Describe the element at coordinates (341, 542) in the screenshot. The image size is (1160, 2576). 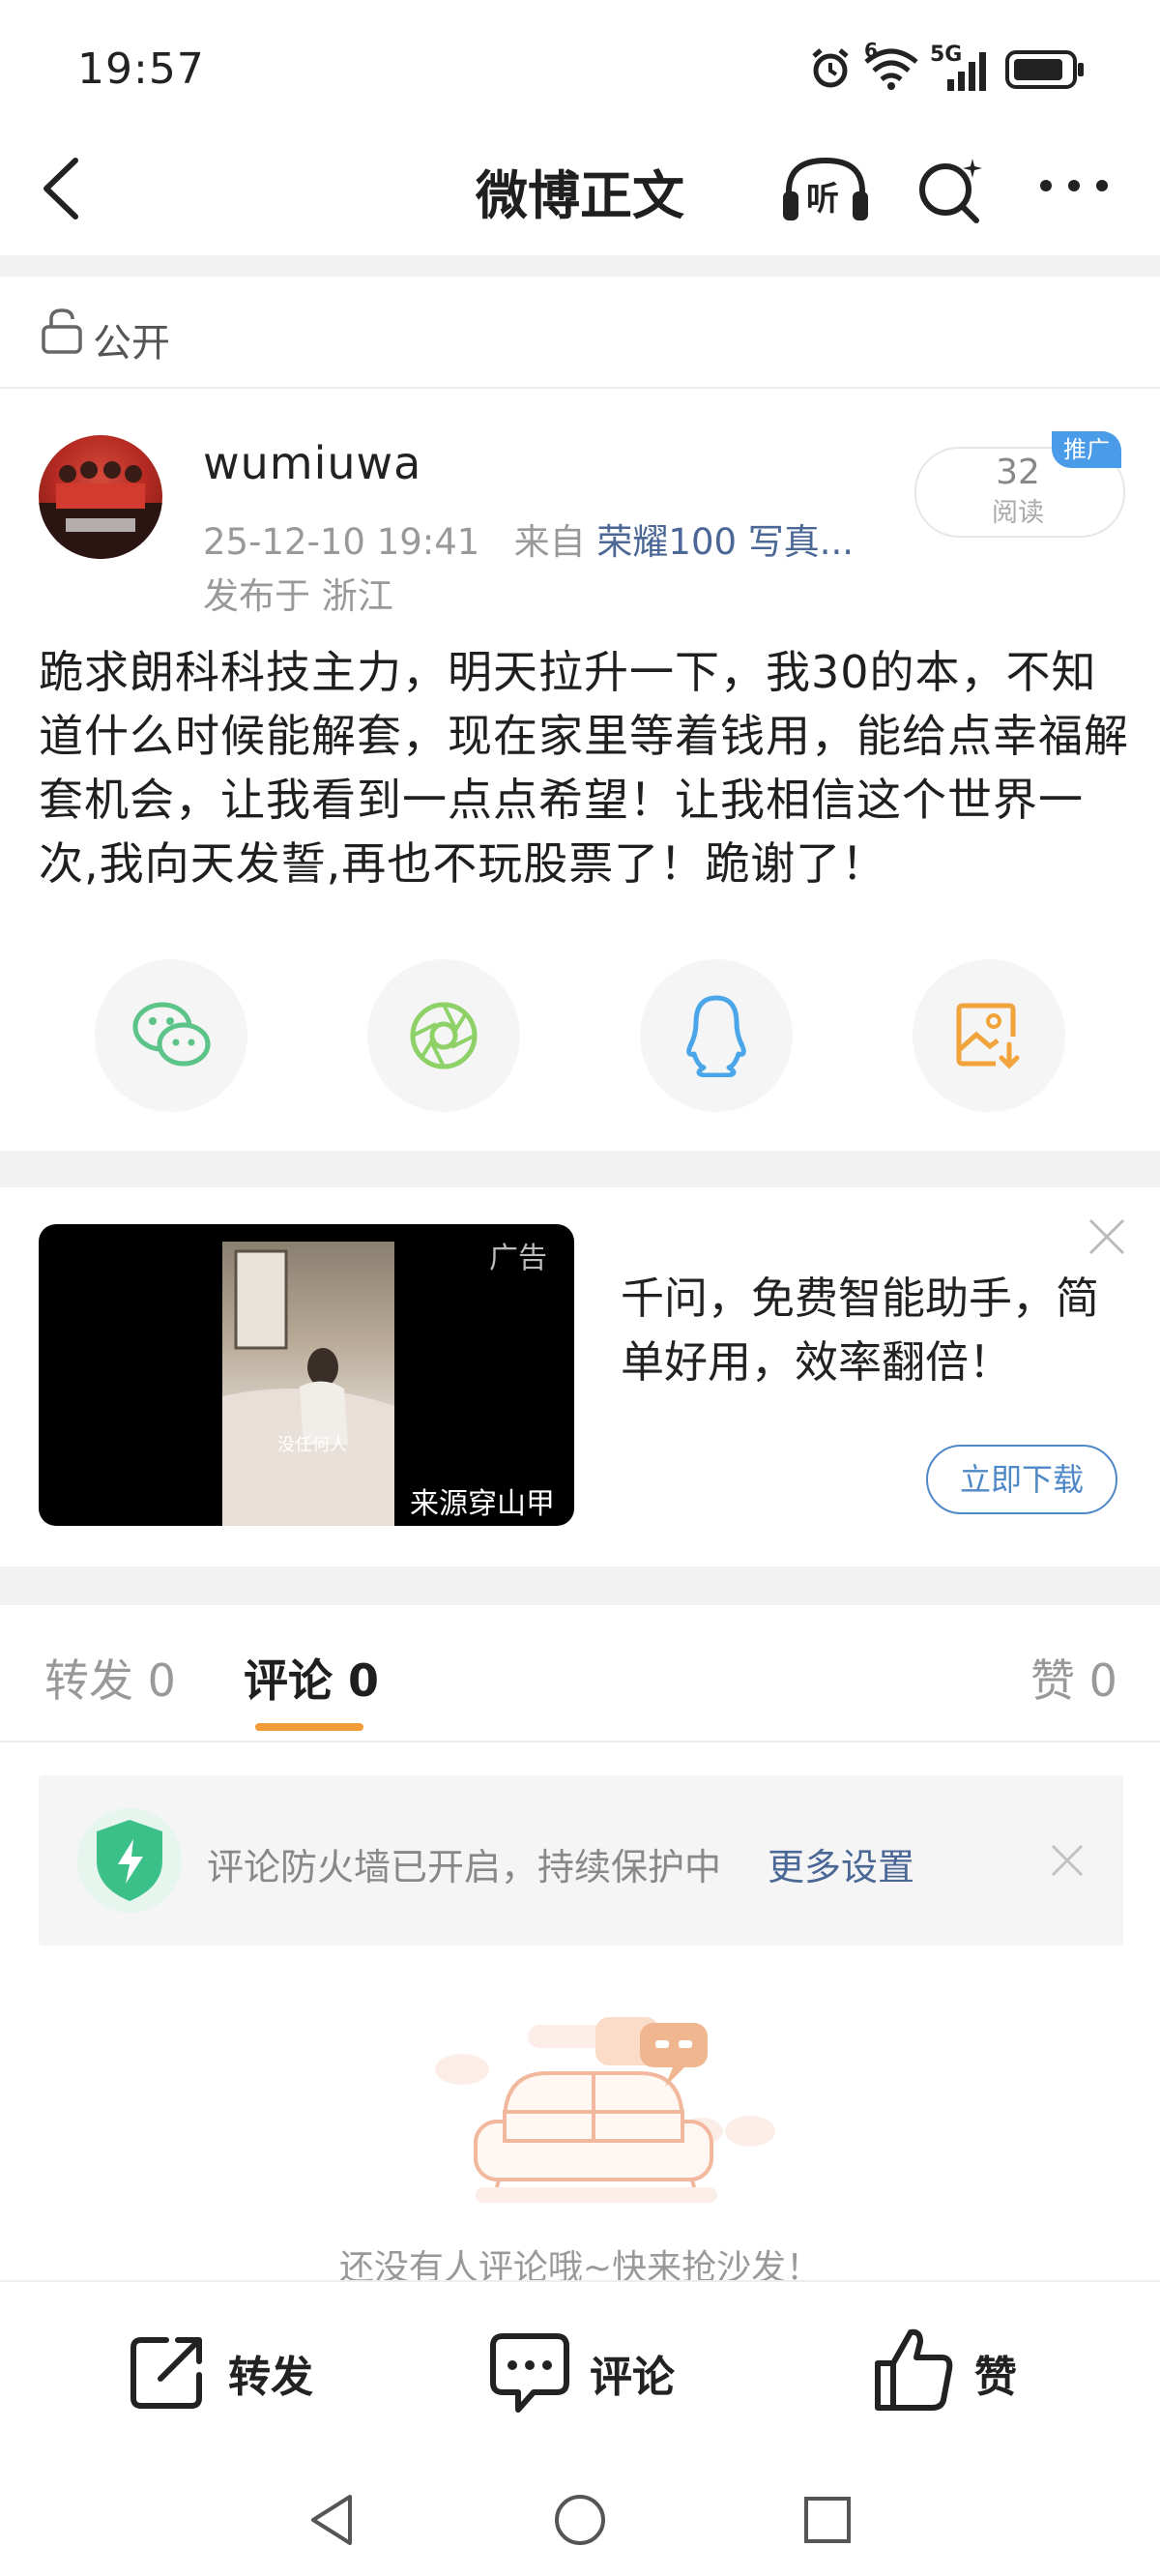
I see `post-date: 25-12-10 19:41` at that location.